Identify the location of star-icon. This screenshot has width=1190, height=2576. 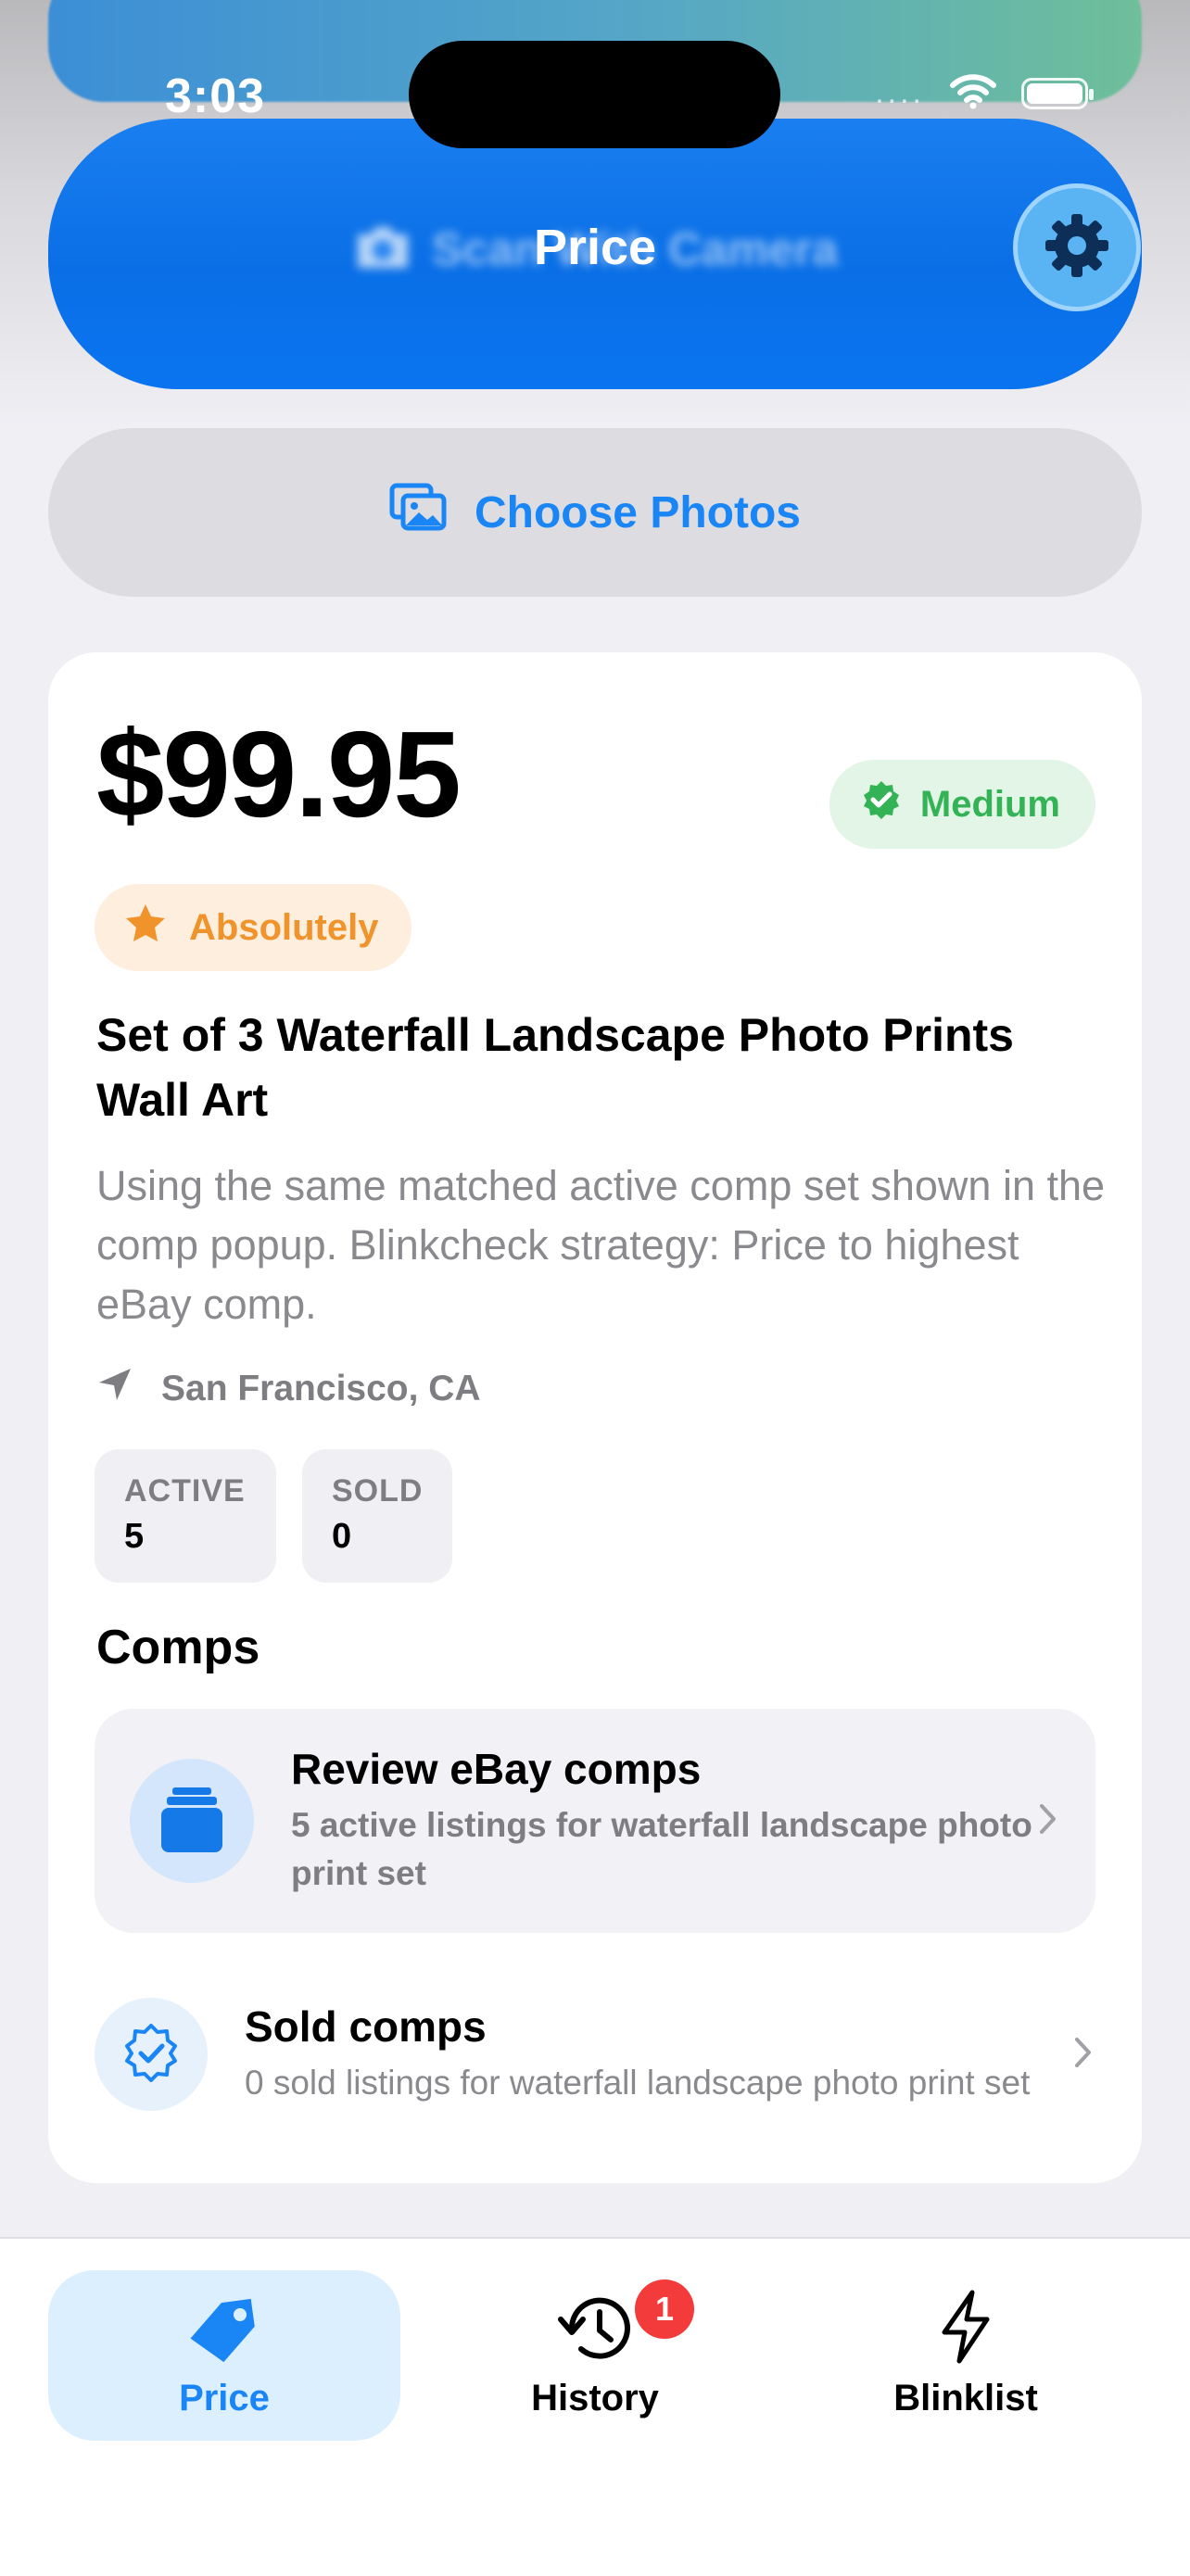
(145, 928).